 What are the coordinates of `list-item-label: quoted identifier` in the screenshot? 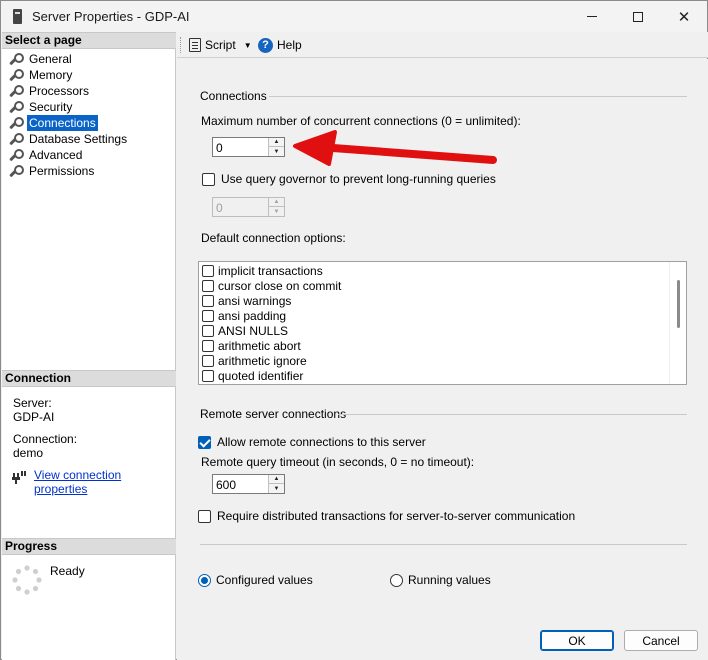 It's located at (261, 375).